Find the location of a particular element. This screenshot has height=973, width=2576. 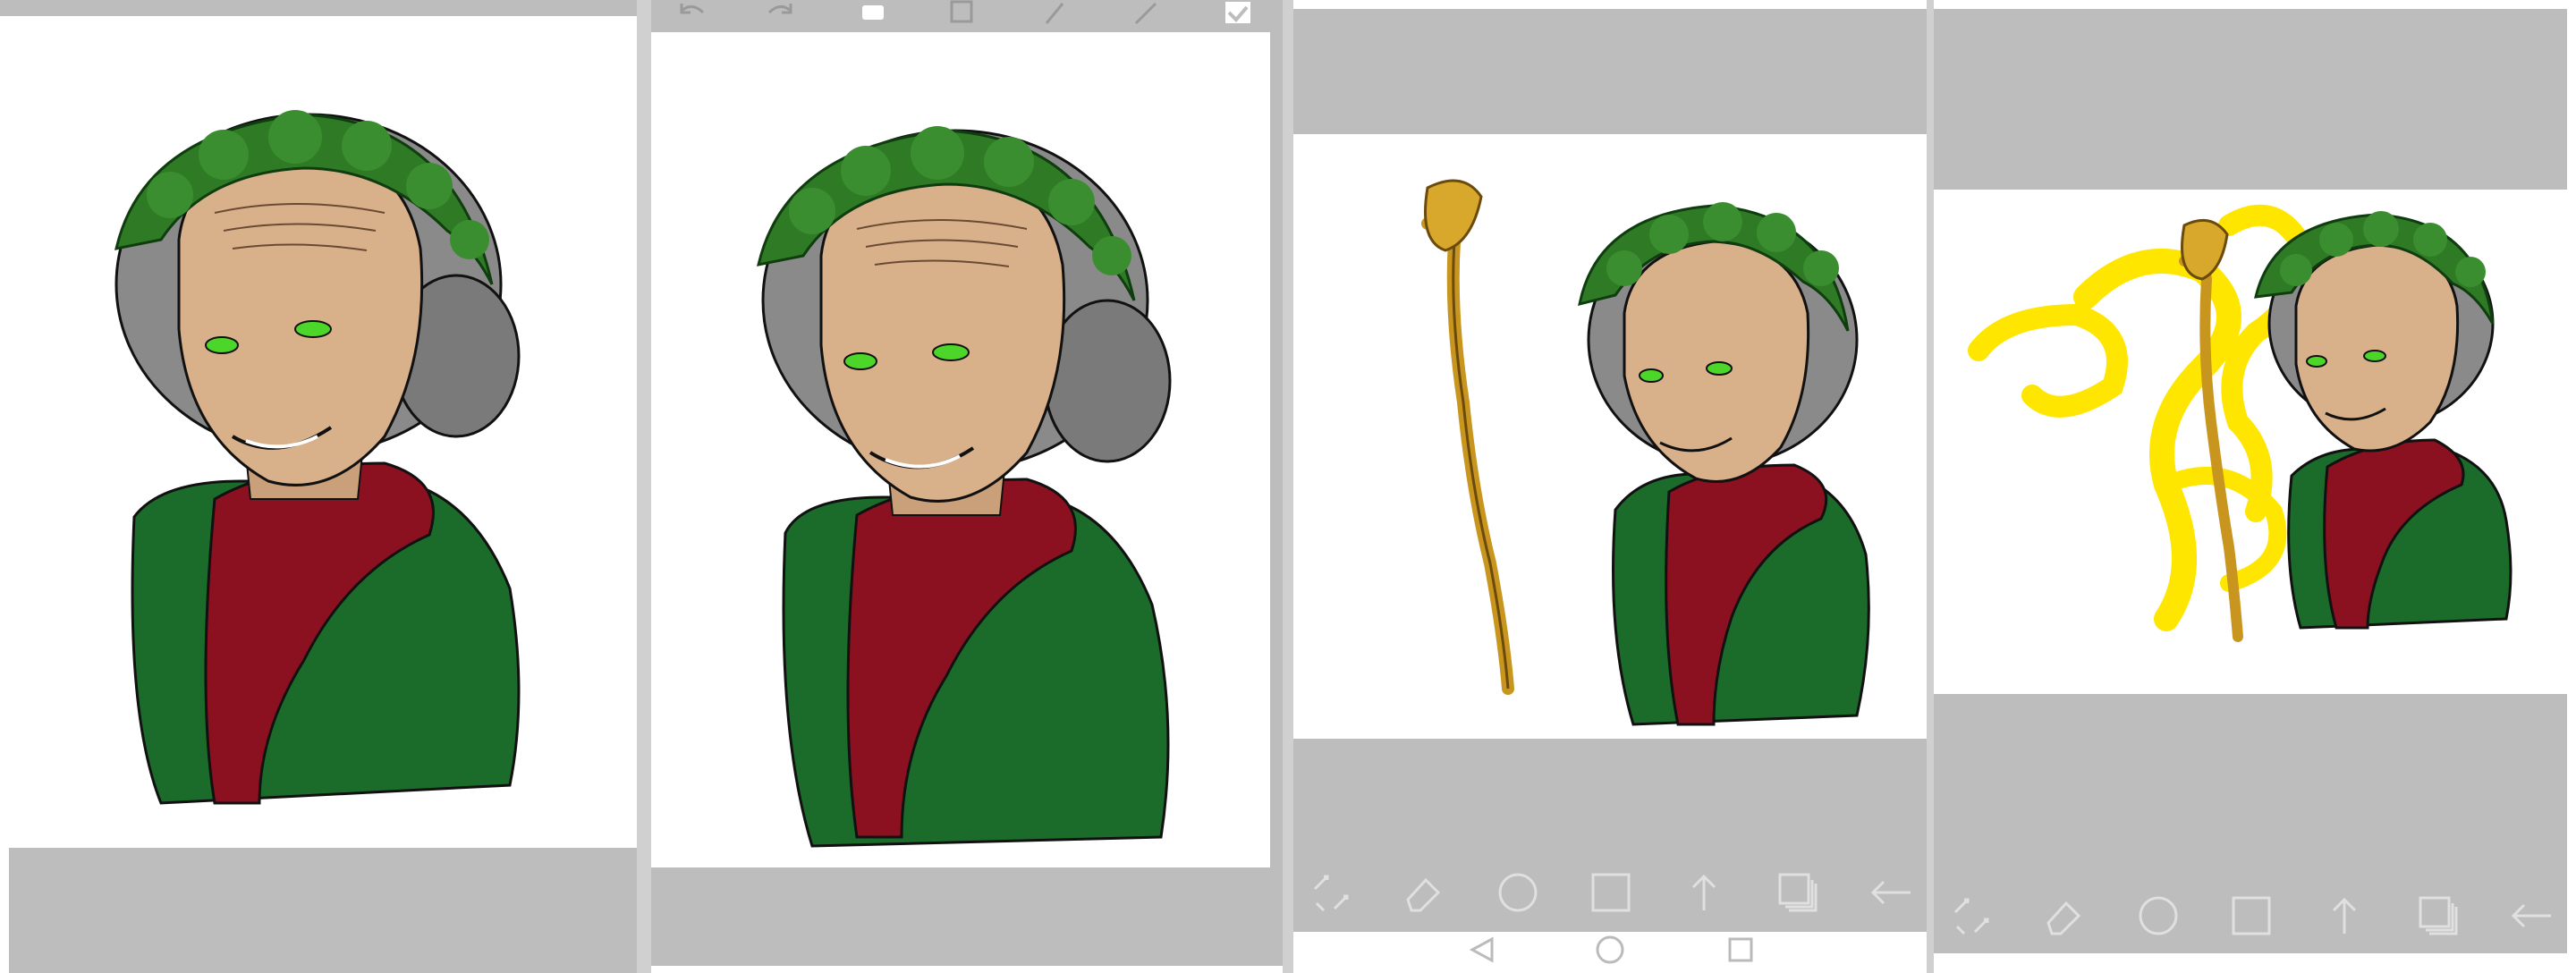

artwork-staff-and-portrait is located at coordinates (1645, 452).